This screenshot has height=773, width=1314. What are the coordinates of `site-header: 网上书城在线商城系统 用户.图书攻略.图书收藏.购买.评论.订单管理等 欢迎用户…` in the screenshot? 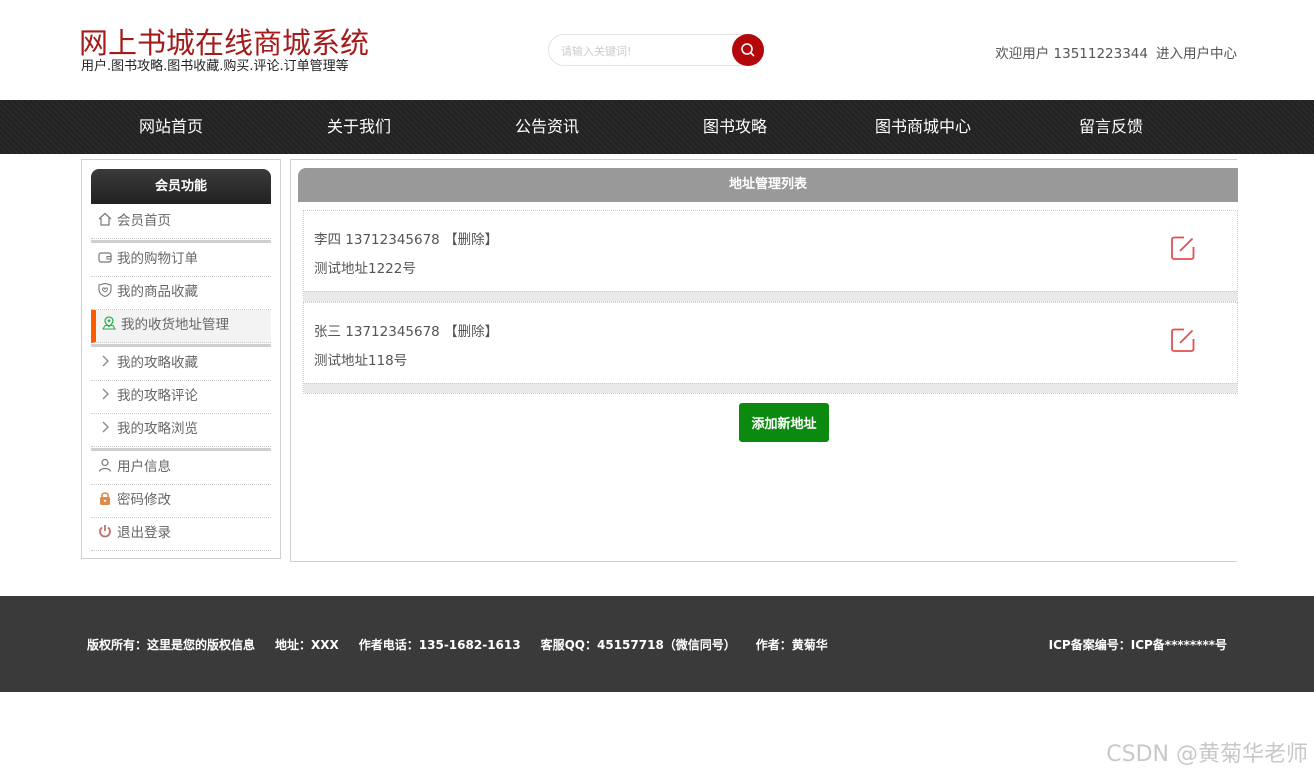 It's located at (657, 50).